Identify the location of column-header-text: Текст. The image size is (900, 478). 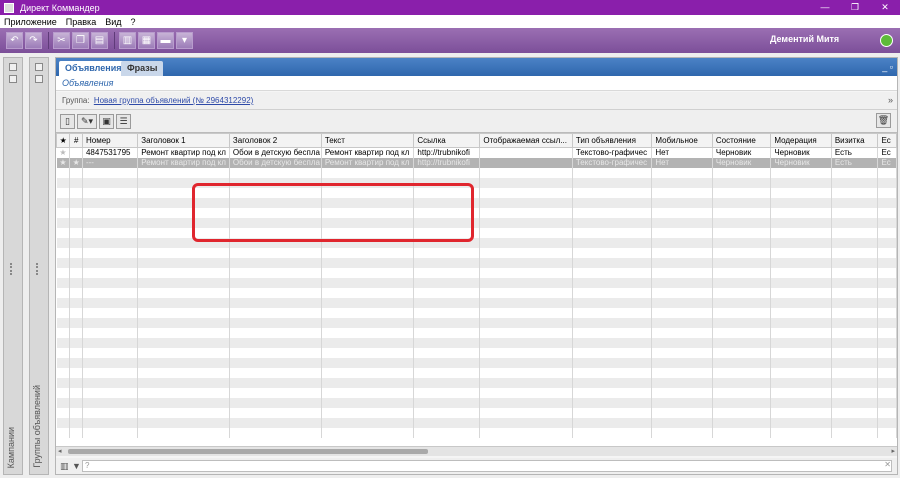
(367, 140).